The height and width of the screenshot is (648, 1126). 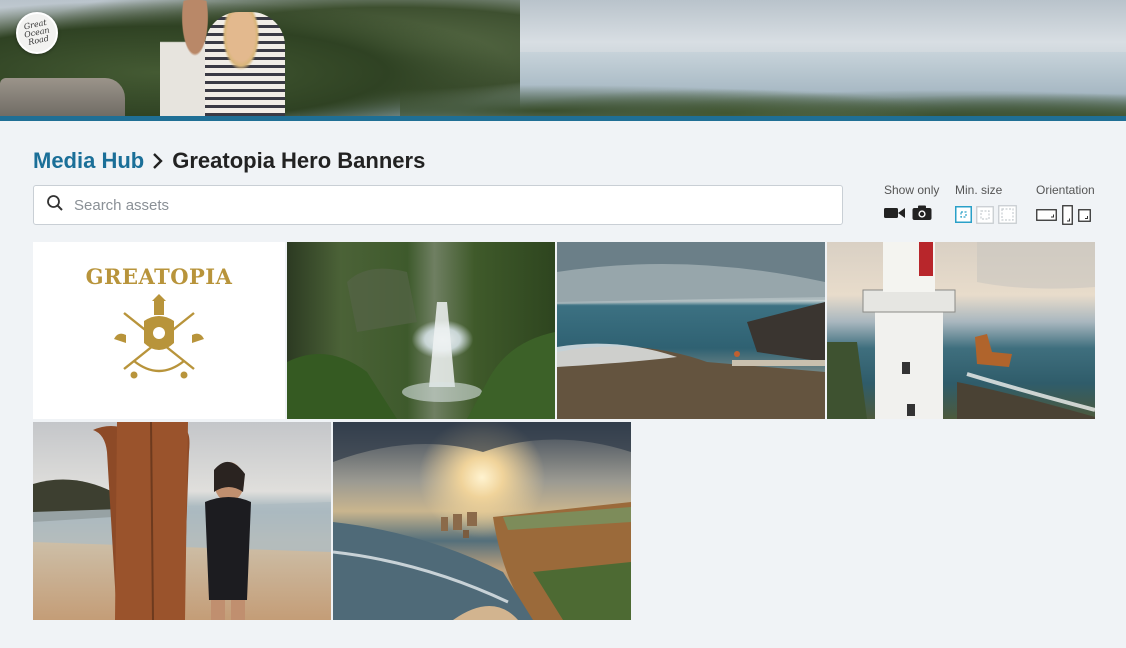 I want to click on asset-tile-lighthouse, so click(x=961, y=330).